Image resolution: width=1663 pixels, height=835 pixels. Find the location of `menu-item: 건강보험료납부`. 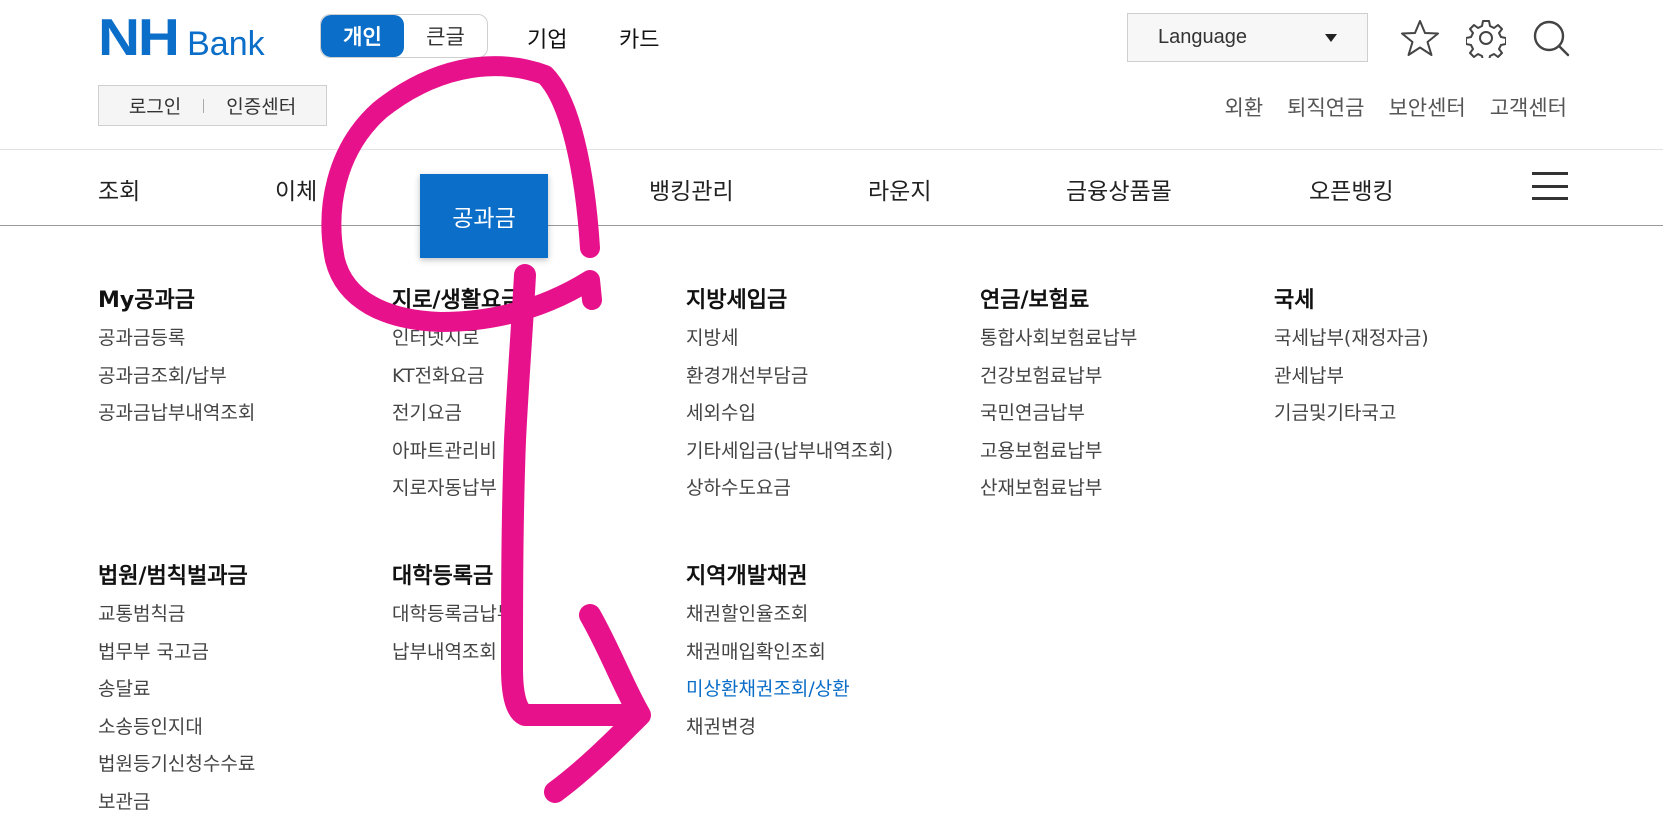

menu-item: 건강보험료납부 is located at coordinates (1058, 382).